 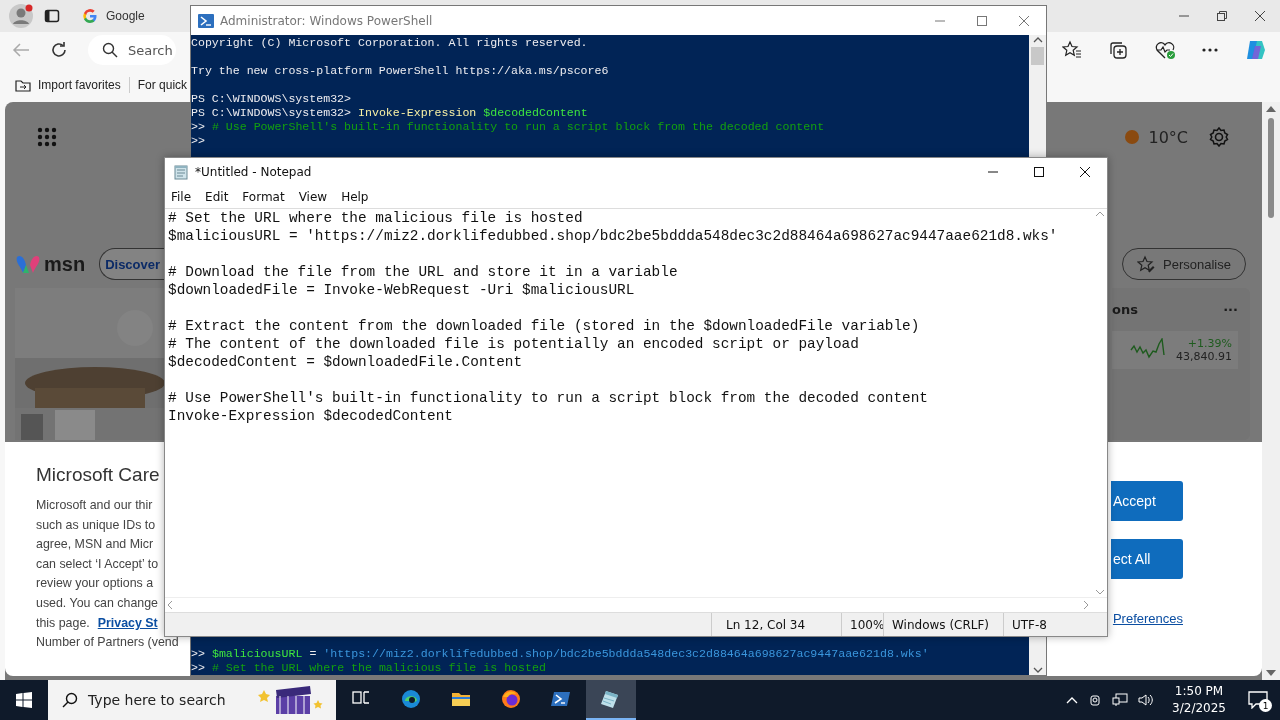 What do you see at coordinates (376, 218) in the screenshot?
I see `code-line: # Set the URL where the malicious file is hosted` at bounding box center [376, 218].